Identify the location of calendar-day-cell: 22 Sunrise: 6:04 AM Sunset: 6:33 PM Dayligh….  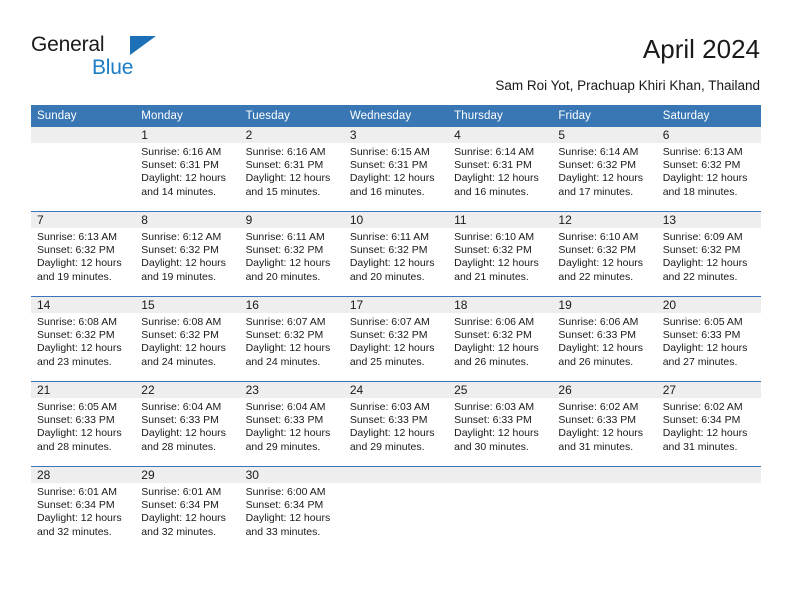
(187, 424).